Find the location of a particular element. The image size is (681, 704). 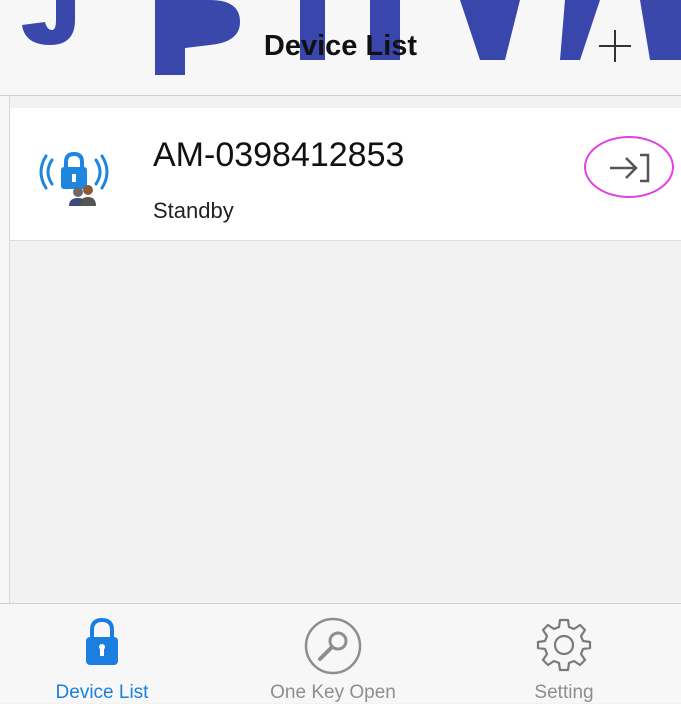

tab-device-list: Device List is located at coordinates (102, 653).